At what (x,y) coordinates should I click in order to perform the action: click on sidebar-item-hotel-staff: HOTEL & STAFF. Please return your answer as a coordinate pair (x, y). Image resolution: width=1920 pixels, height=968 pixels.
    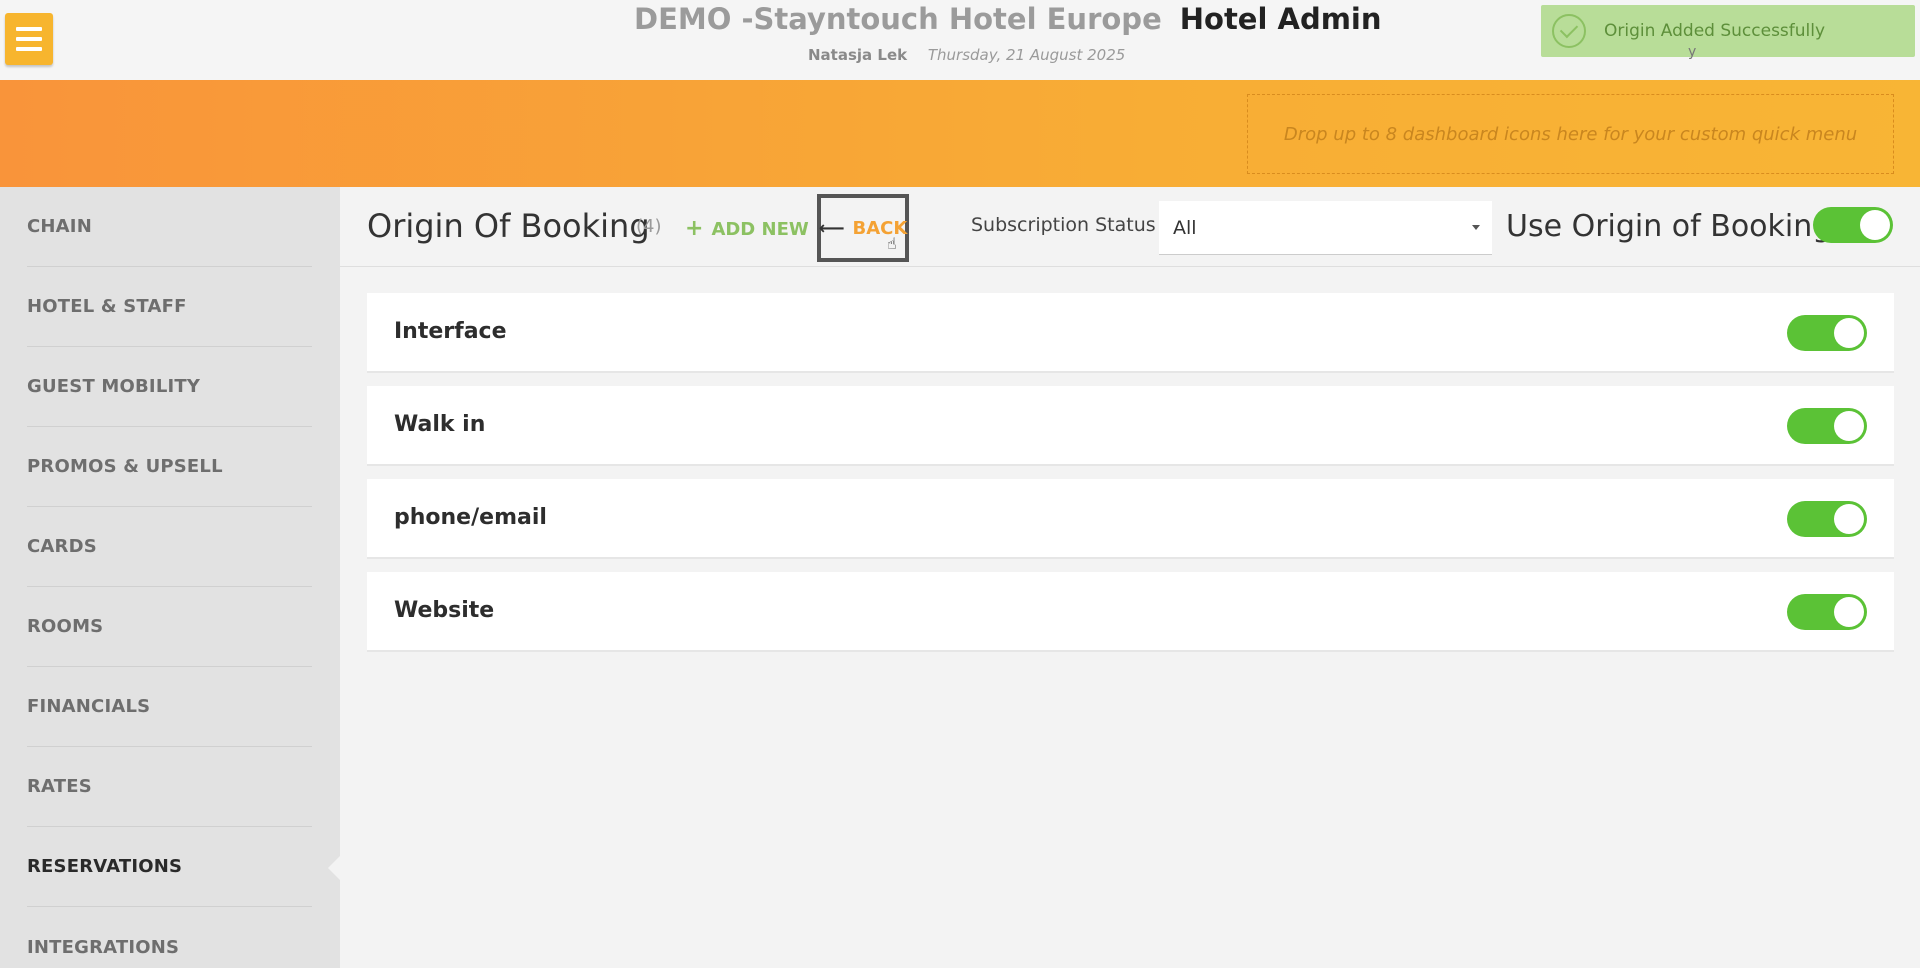
    Looking at the image, I should click on (169, 307).